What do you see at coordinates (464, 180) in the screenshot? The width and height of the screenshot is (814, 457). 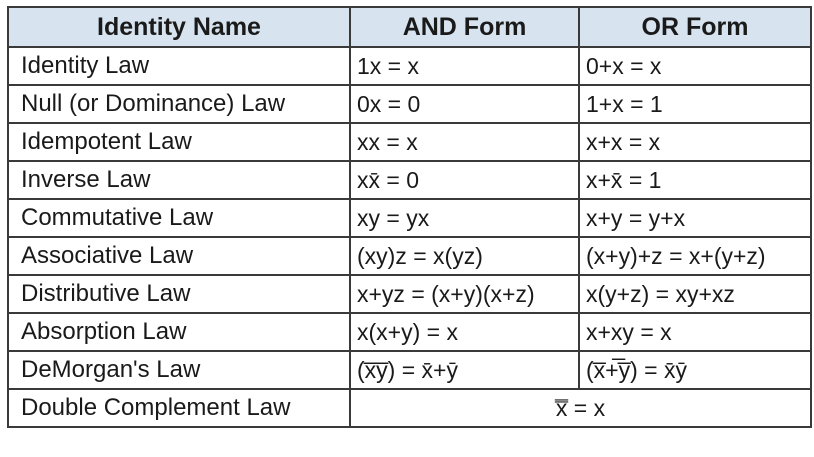 I see `and-form-cell: xx̄ = 0` at bounding box center [464, 180].